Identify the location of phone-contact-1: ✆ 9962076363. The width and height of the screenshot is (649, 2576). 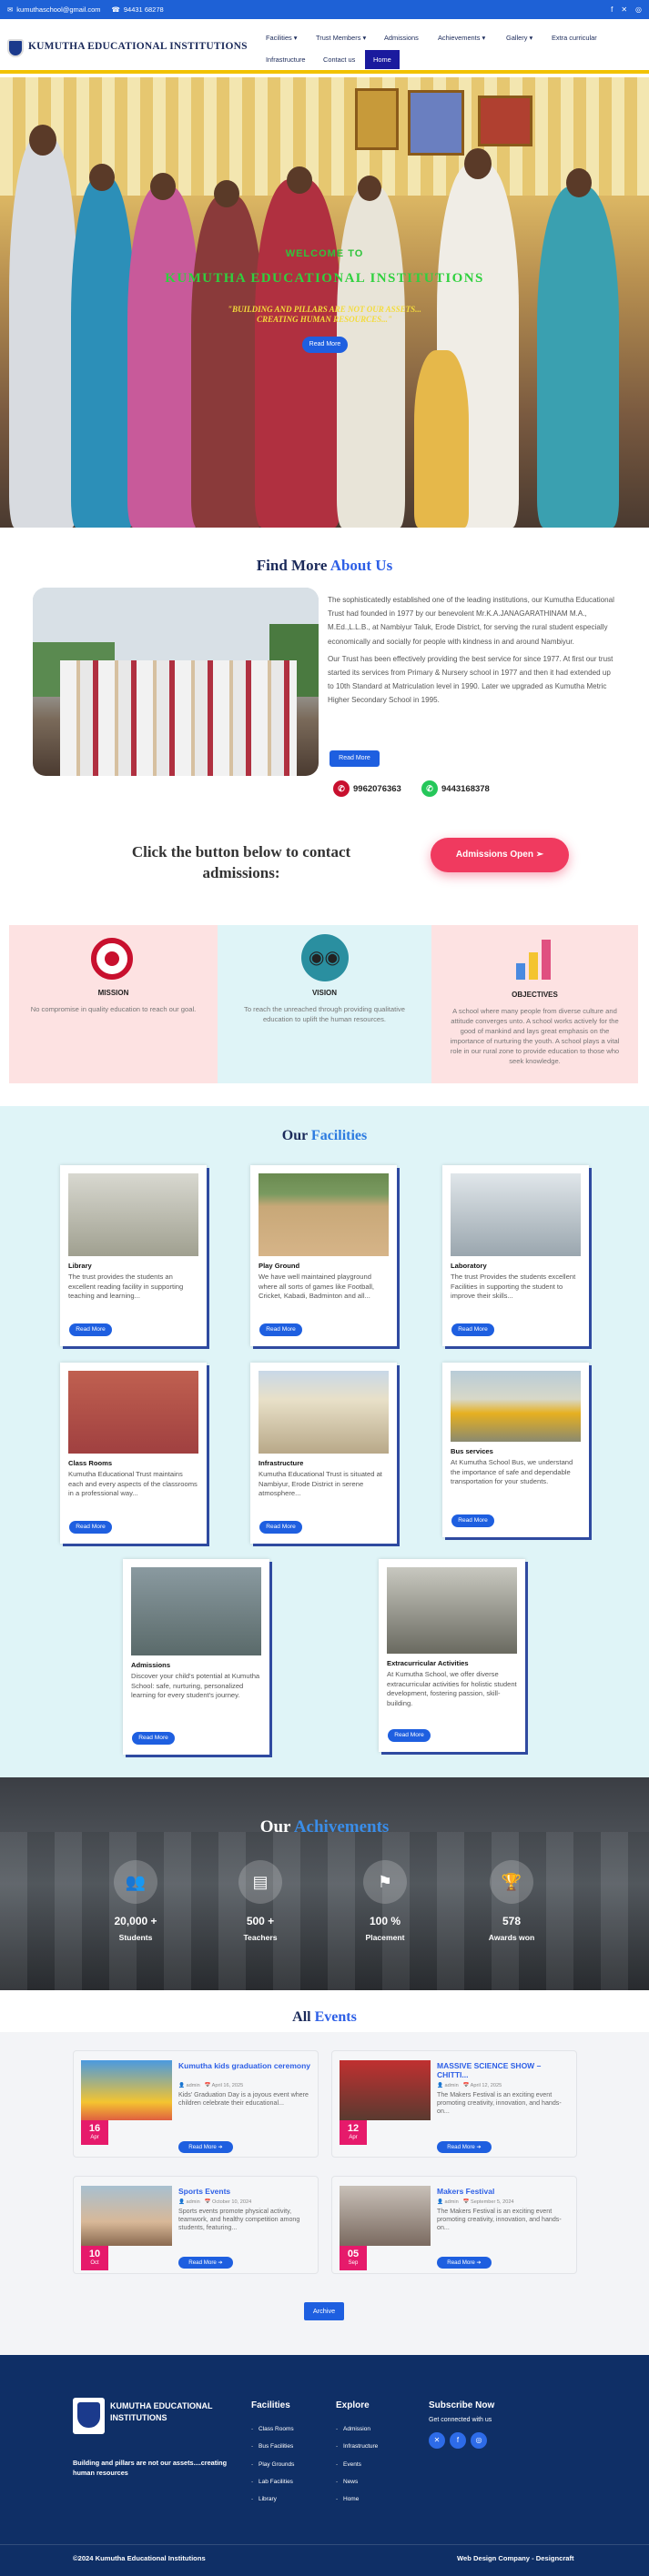
(367, 788).